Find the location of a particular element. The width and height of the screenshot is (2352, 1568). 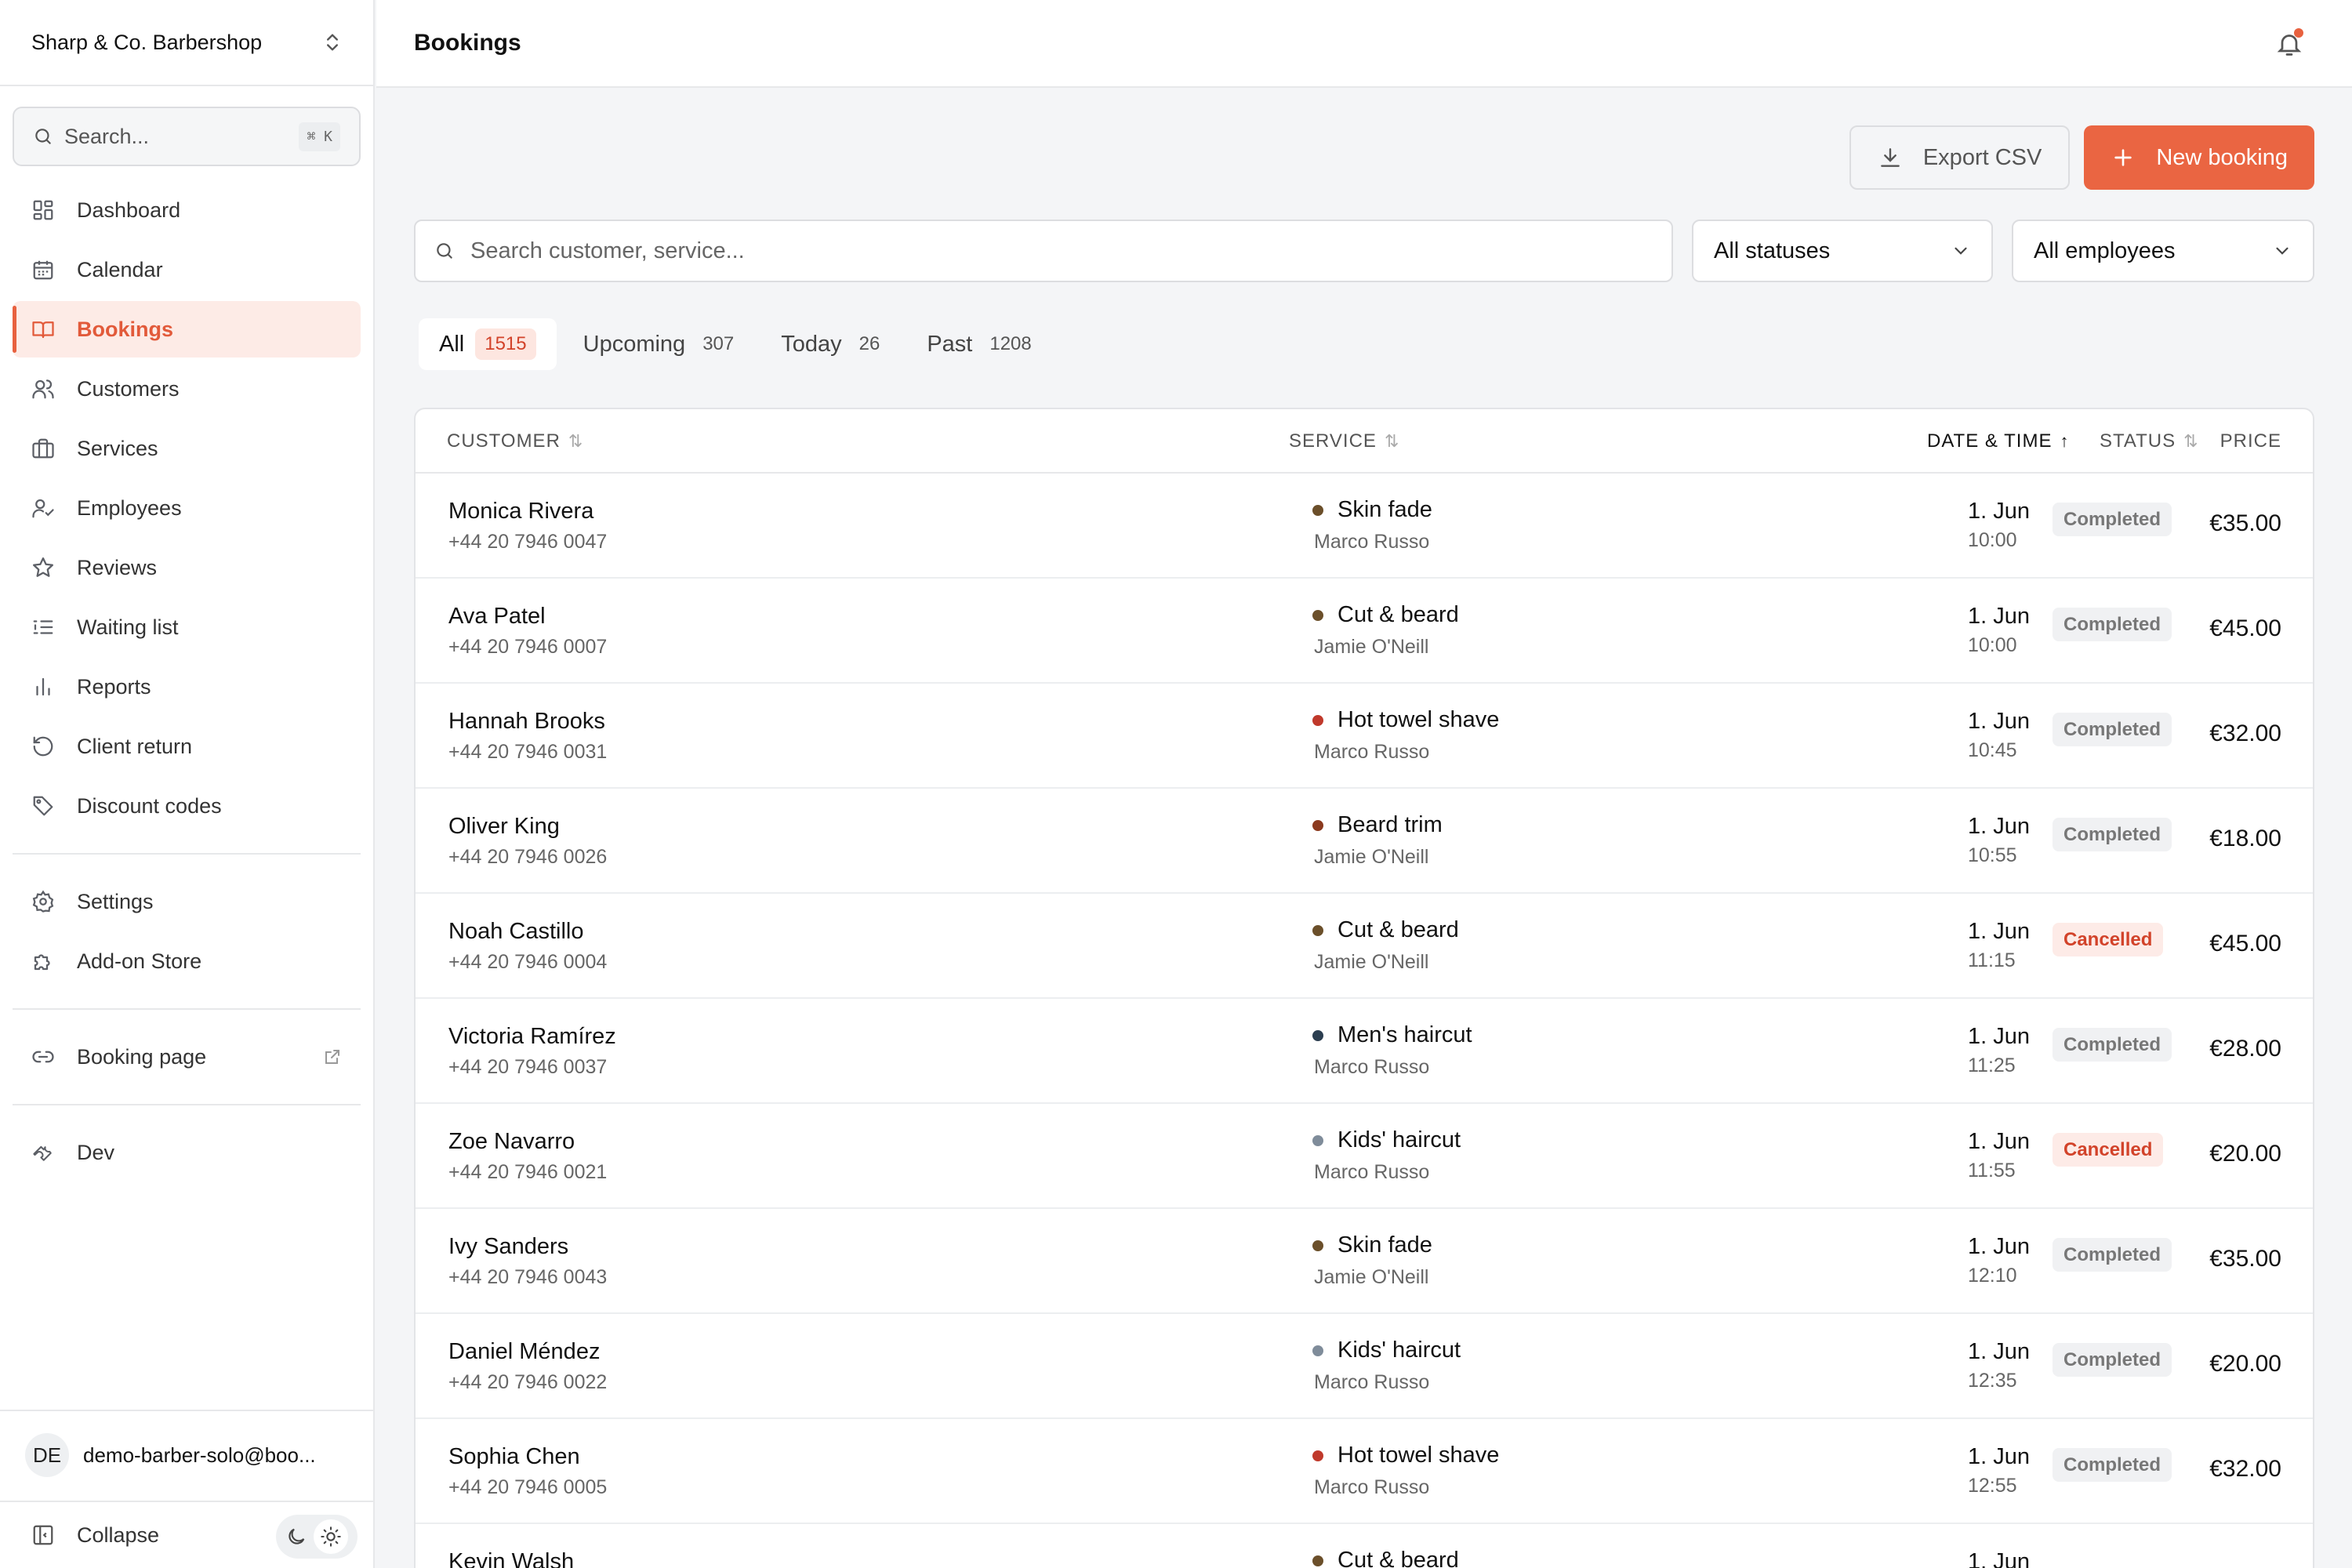

column-header-service: SERVICE ⇅ is located at coordinates (1344, 442).